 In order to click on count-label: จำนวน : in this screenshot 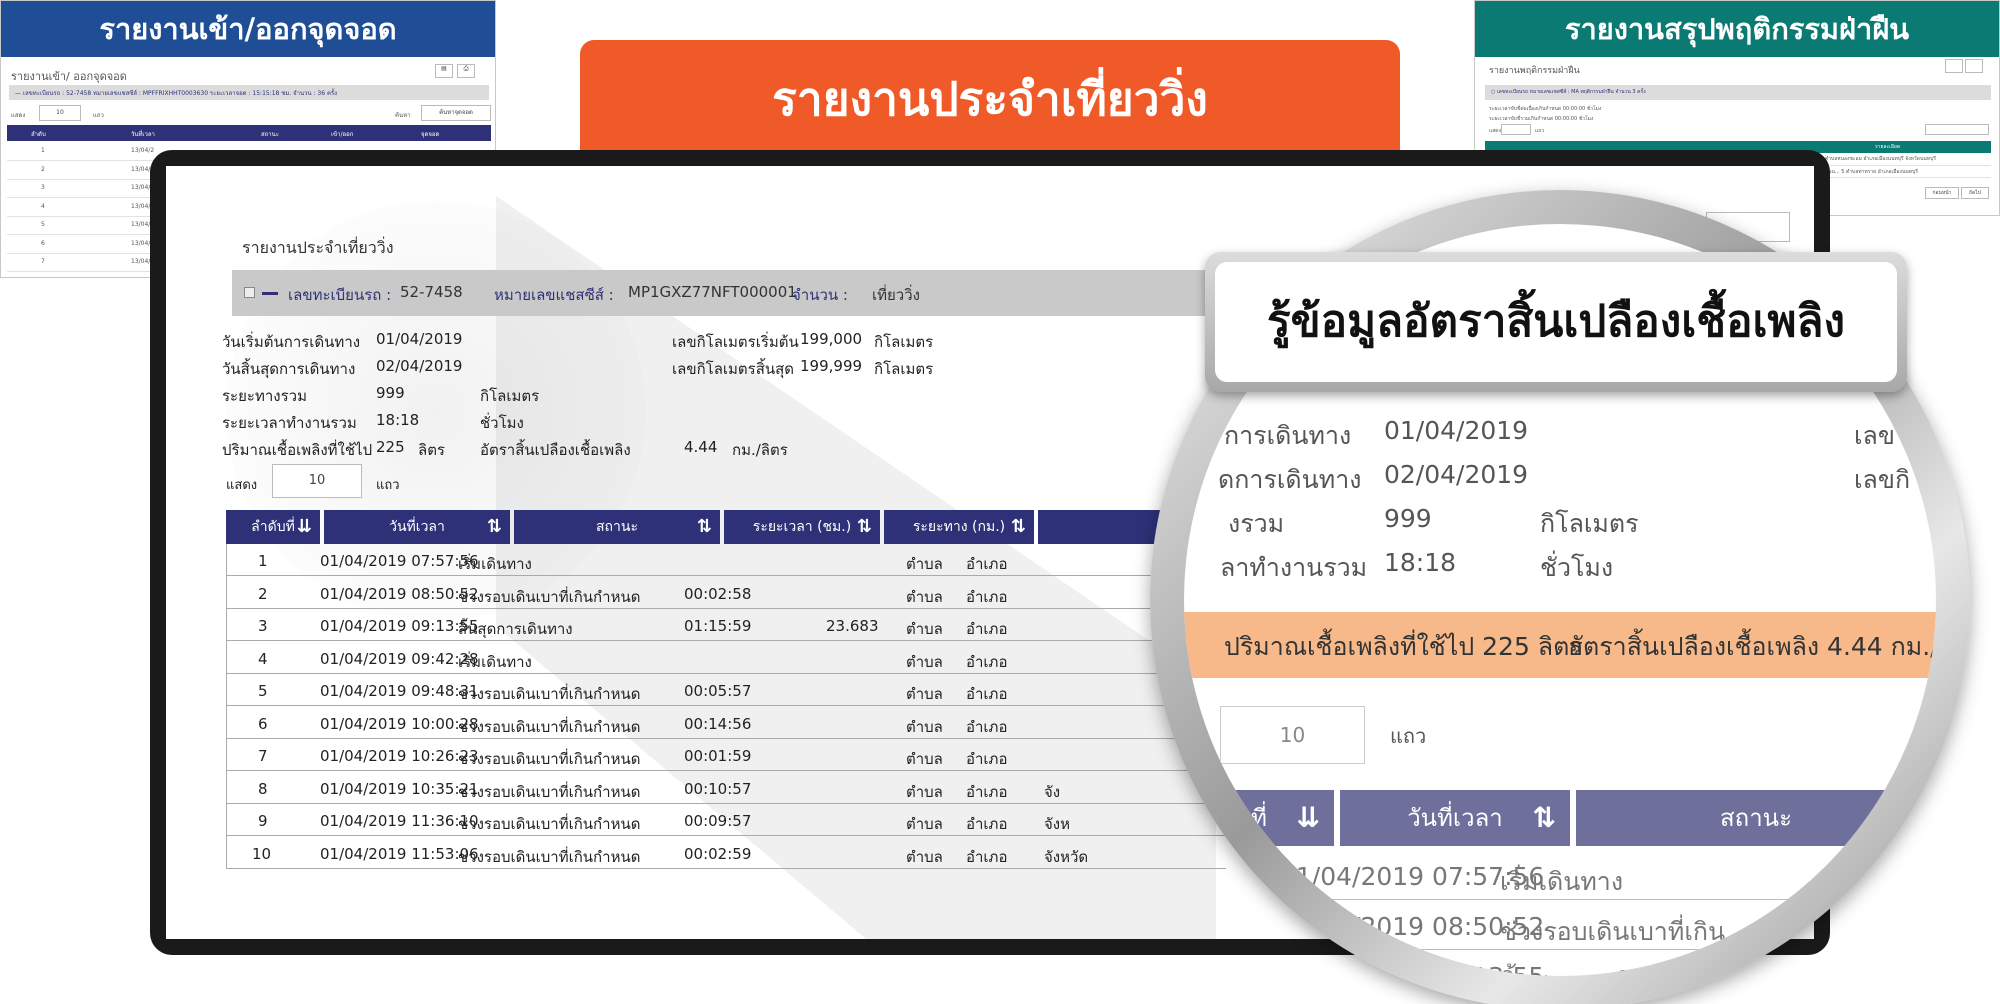, I will do `click(820, 295)`.